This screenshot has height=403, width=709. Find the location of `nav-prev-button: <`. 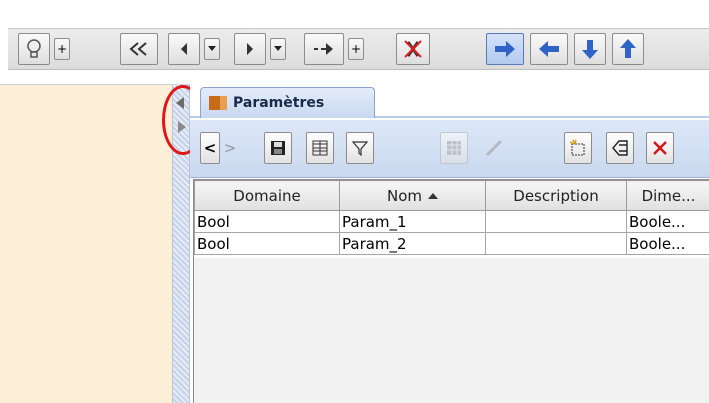

nav-prev-button: < is located at coordinates (210, 148).